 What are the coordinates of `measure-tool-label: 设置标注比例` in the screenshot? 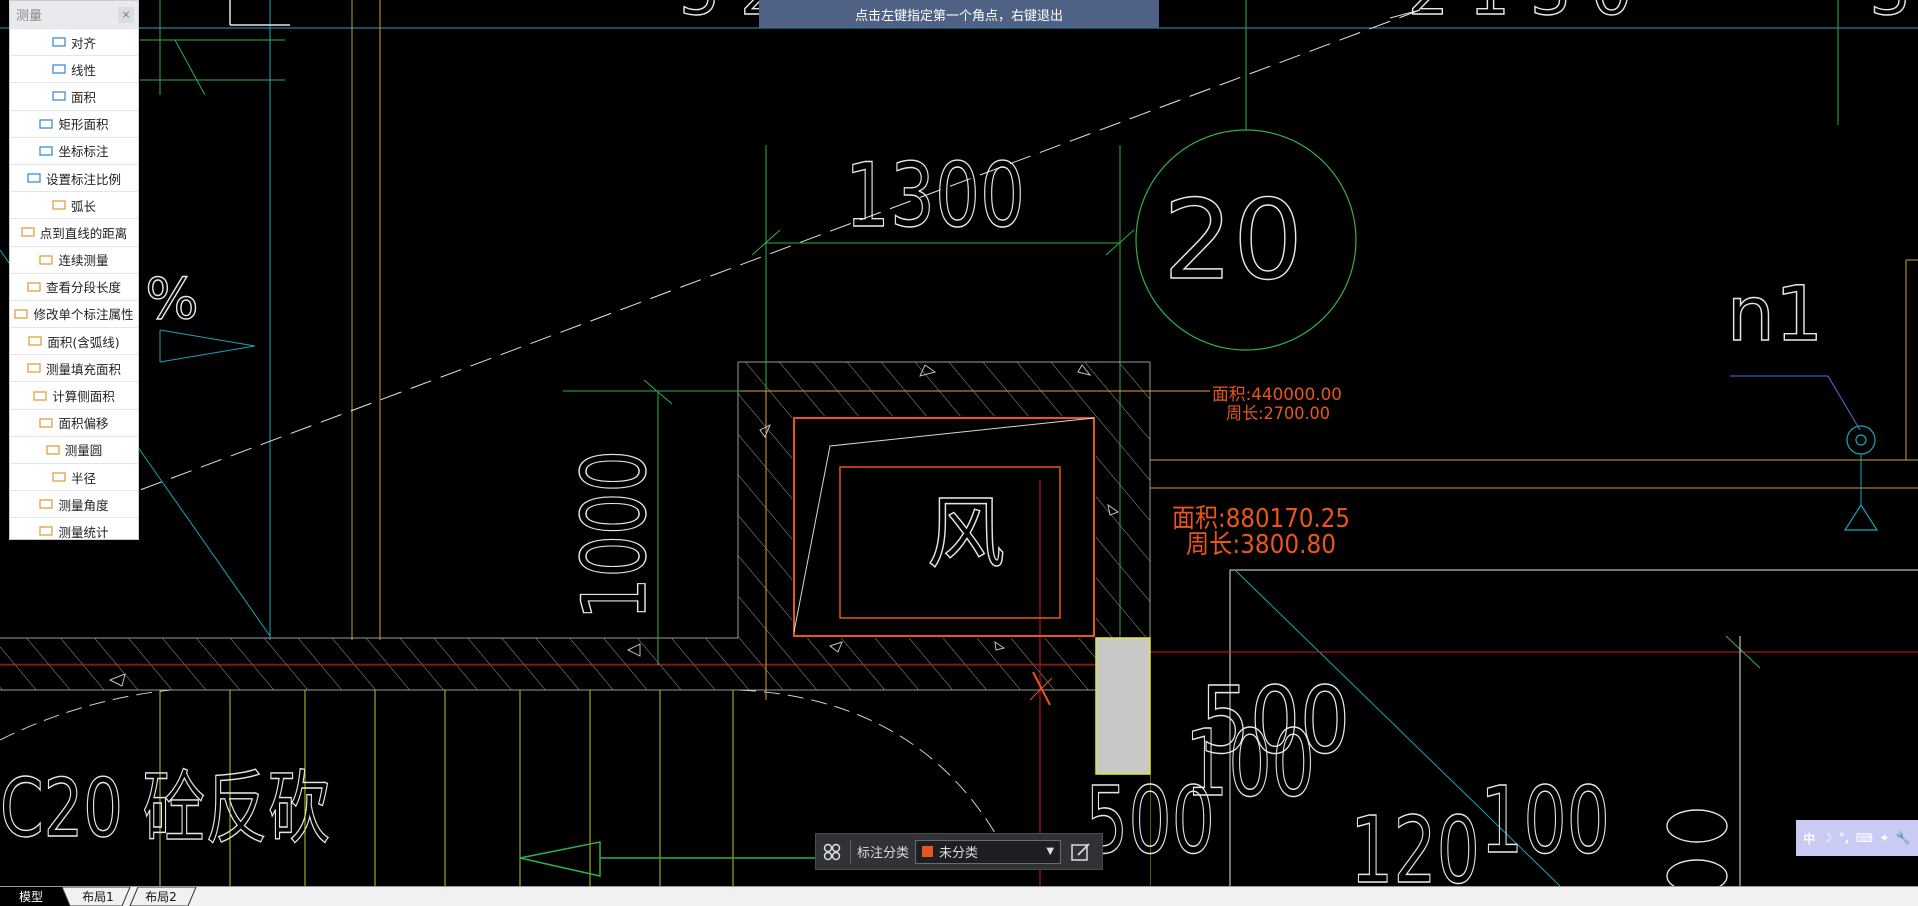 It's located at (83, 179).